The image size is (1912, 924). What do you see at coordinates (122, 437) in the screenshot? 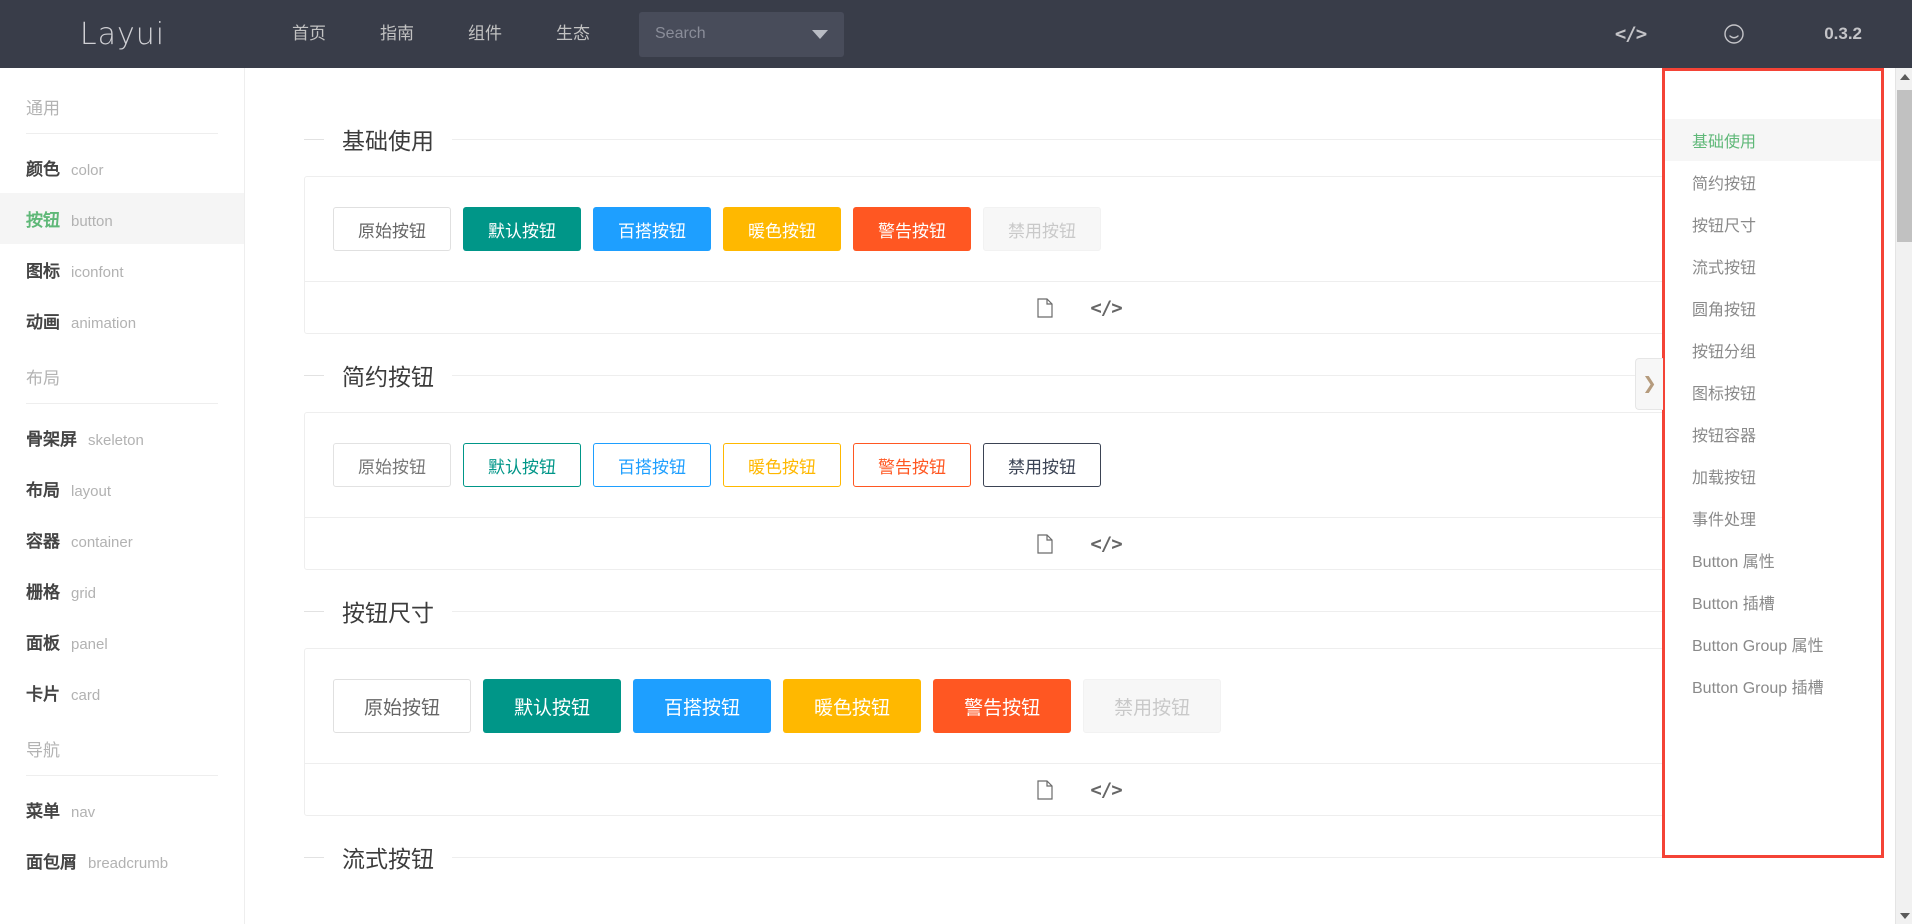
I see `sidebar-item-skeleton: 骨架屏 skeleton` at bounding box center [122, 437].